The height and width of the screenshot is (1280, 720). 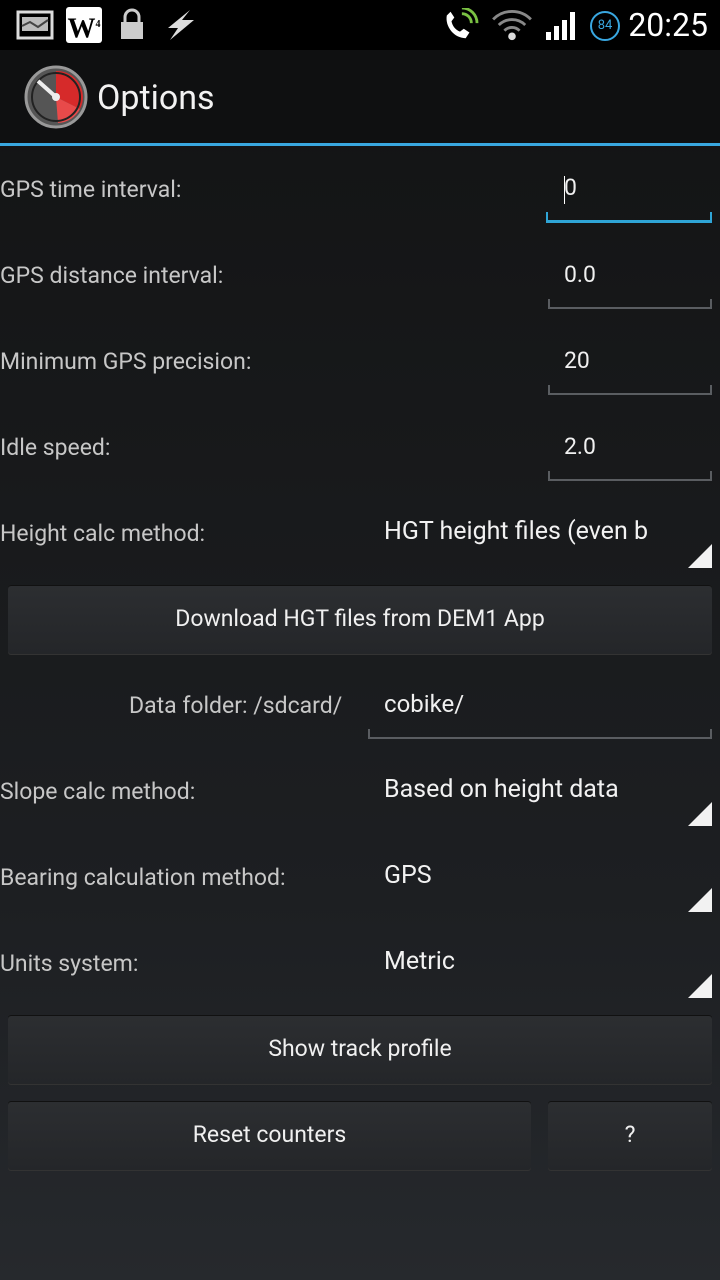 What do you see at coordinates (56, 97) in the screenshot?
I see `cobike-gauge-icon` at bounding box center [56, 97].